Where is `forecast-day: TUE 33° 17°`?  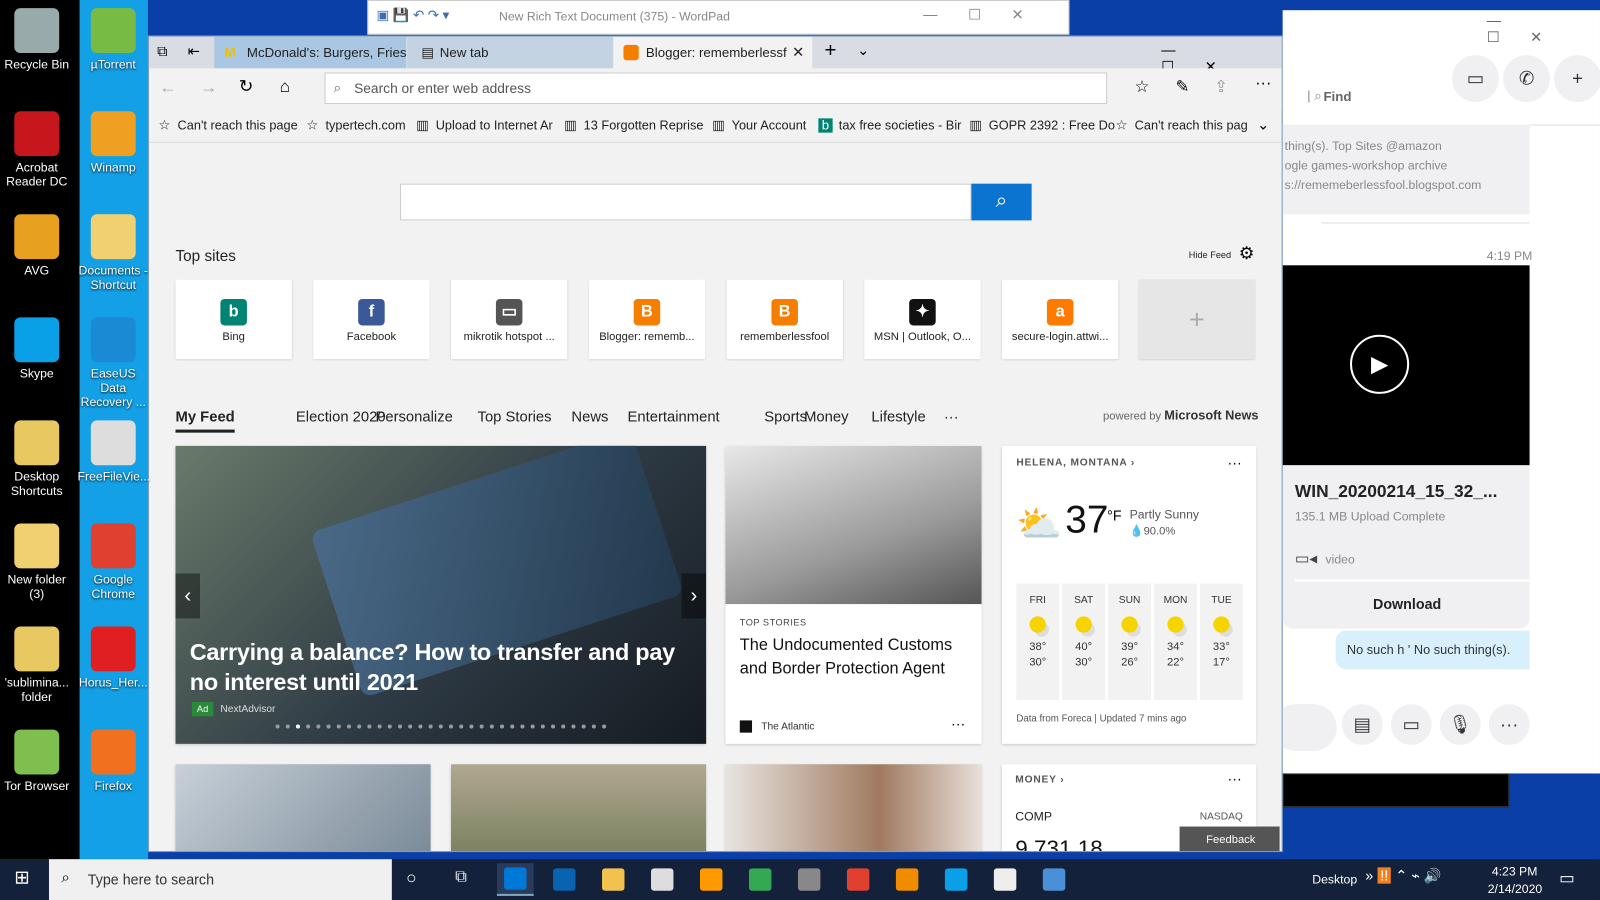 forecast-day: TUE 33° 17° is located at coordinates (1221, 641).